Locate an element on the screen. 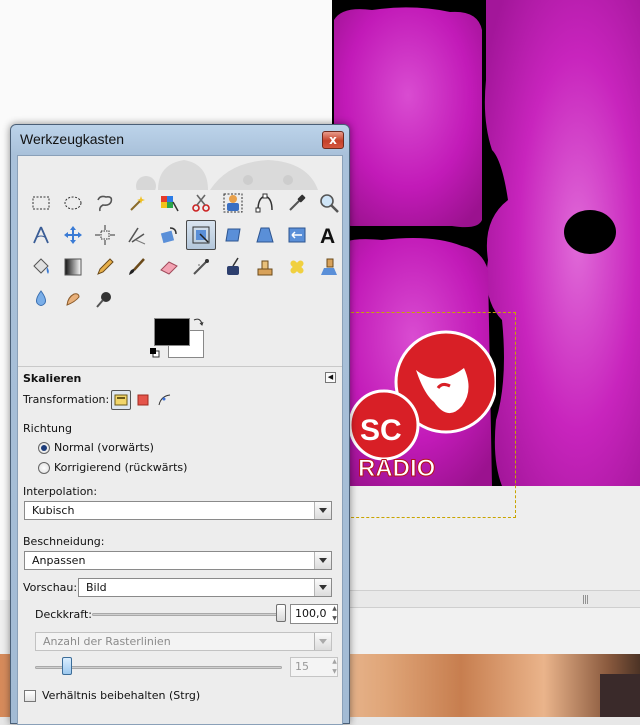 This screenshot has width=640, height=725. ellipse-select-icon is located at coordinates (73, 203).